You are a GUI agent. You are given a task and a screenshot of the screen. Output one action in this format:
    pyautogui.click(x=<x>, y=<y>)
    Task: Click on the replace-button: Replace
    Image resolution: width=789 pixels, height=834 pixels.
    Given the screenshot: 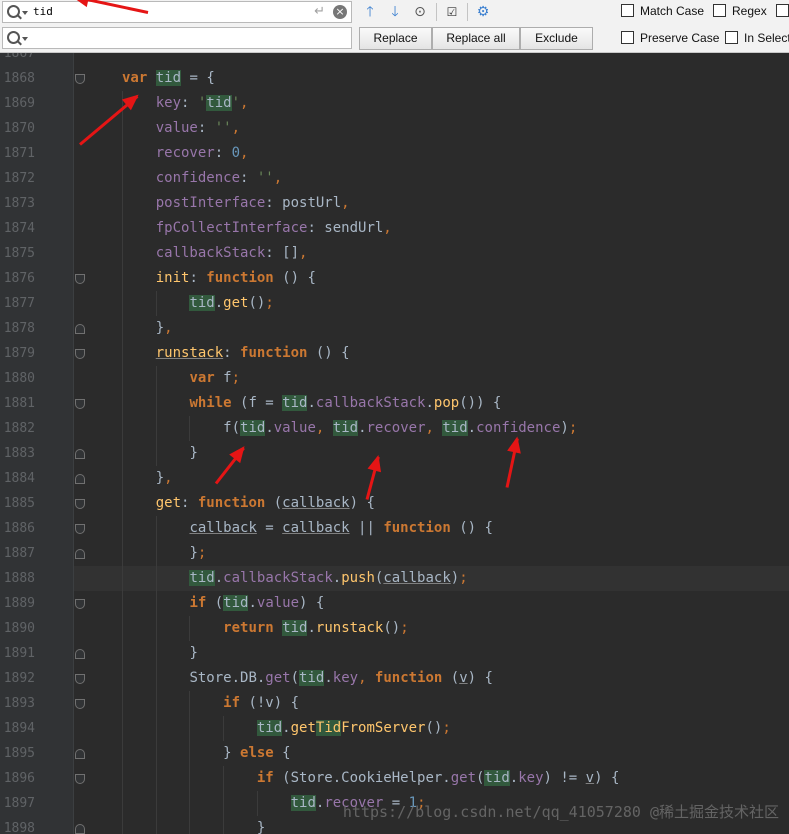 What is the action you would take?
    pyautogui.click(x=395, y=38)
    